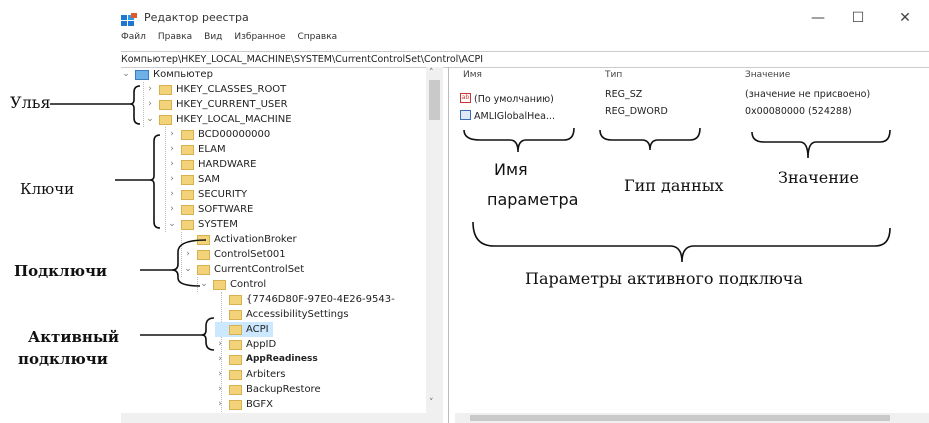 This screenshot has width=929, height=423. What do you see at coordinates (257, 329) in the screenshot?
I see `tree-item-label: ACPI` at bounding box center [257, 329].